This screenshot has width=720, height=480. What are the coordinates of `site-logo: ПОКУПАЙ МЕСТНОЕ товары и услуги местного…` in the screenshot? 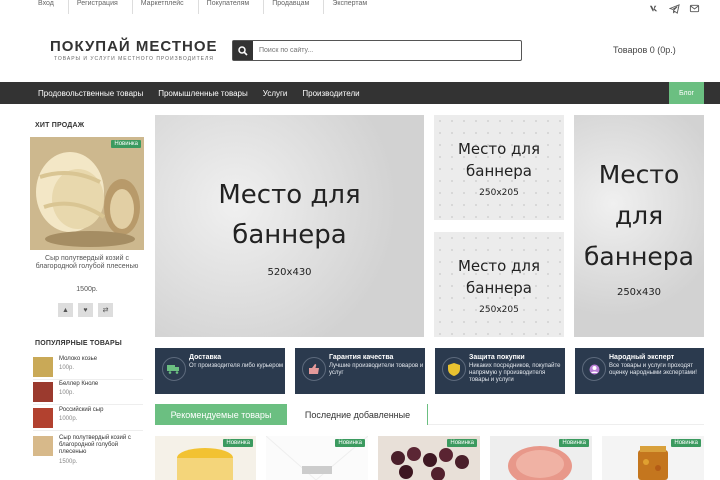 It's located at (134, 50).